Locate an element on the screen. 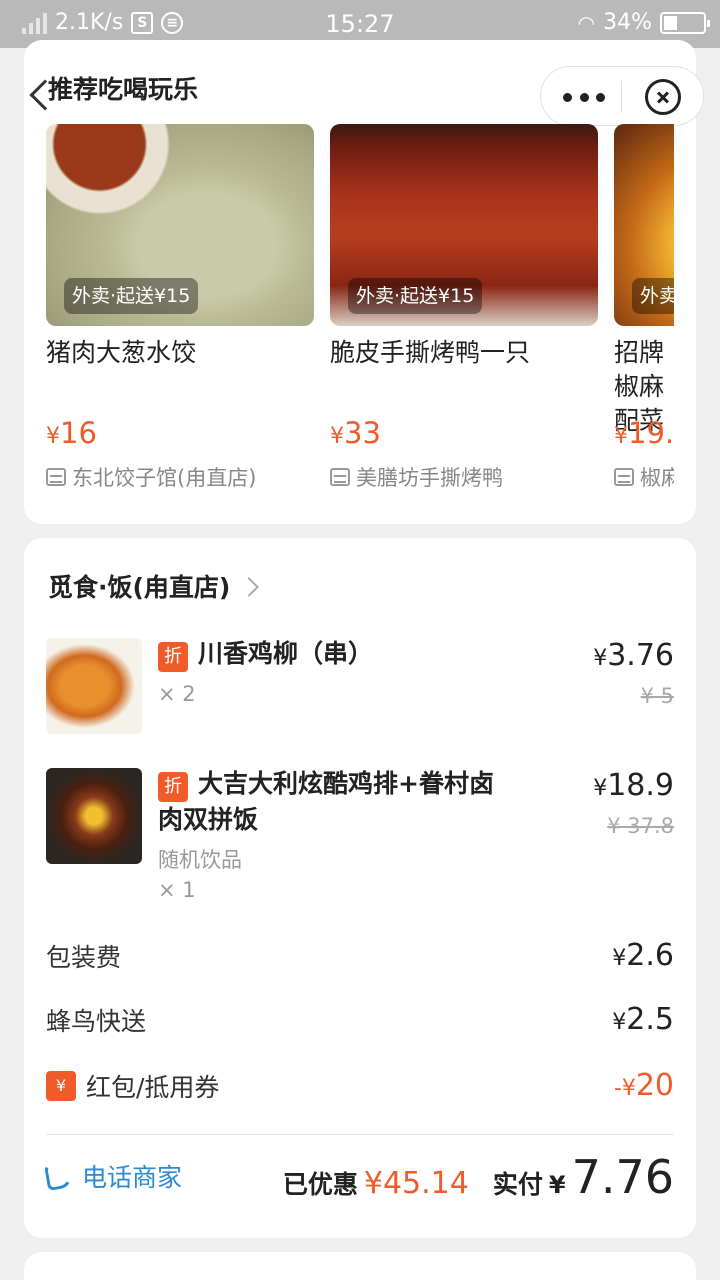 The height and width of the screenshot is (1280, 720). delivery-fee-row: 蜂鸟快送 ¥2.5 is located at coordinates (360, 1022).